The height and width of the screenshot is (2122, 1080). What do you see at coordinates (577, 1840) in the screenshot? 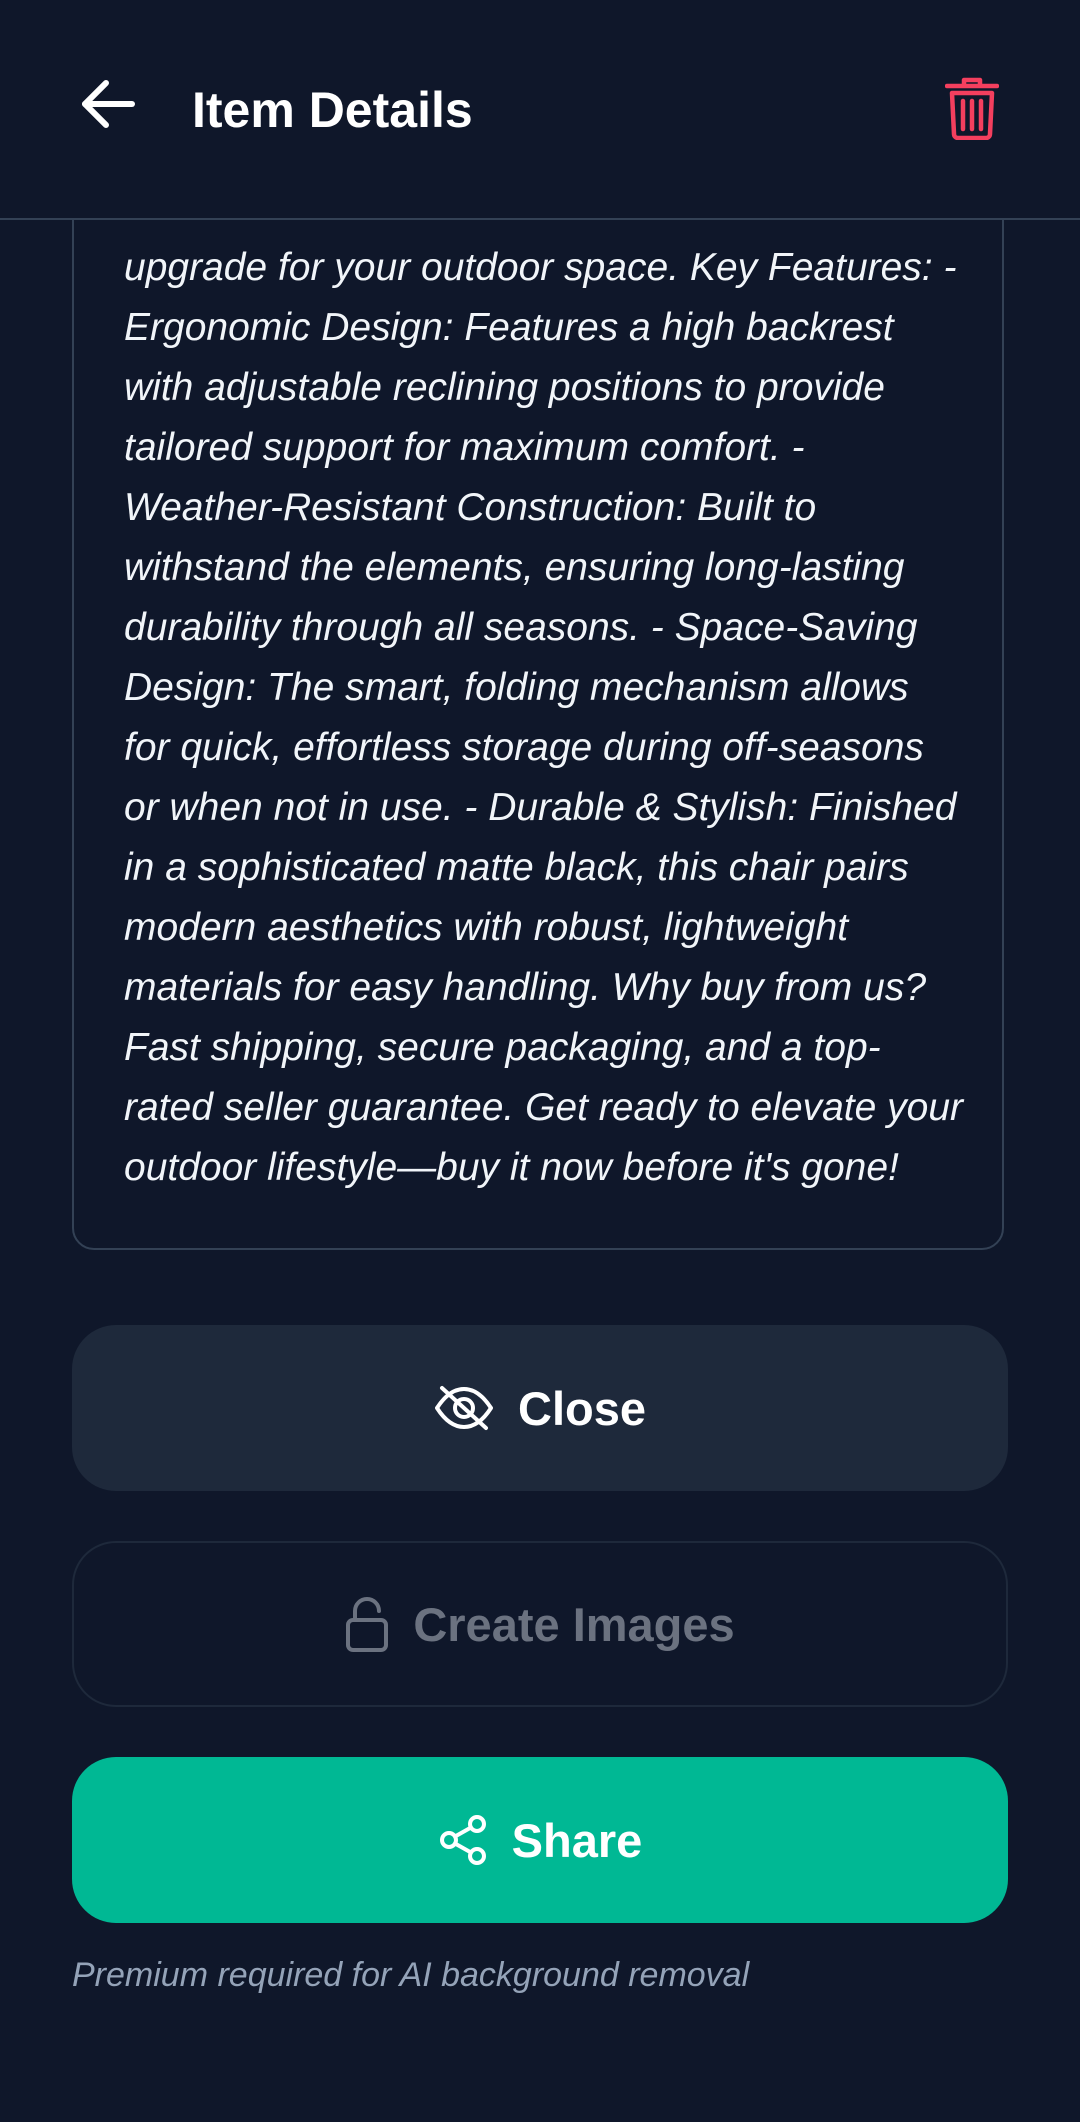
I see `share-label: Share` at bounding box center [577, 1840].